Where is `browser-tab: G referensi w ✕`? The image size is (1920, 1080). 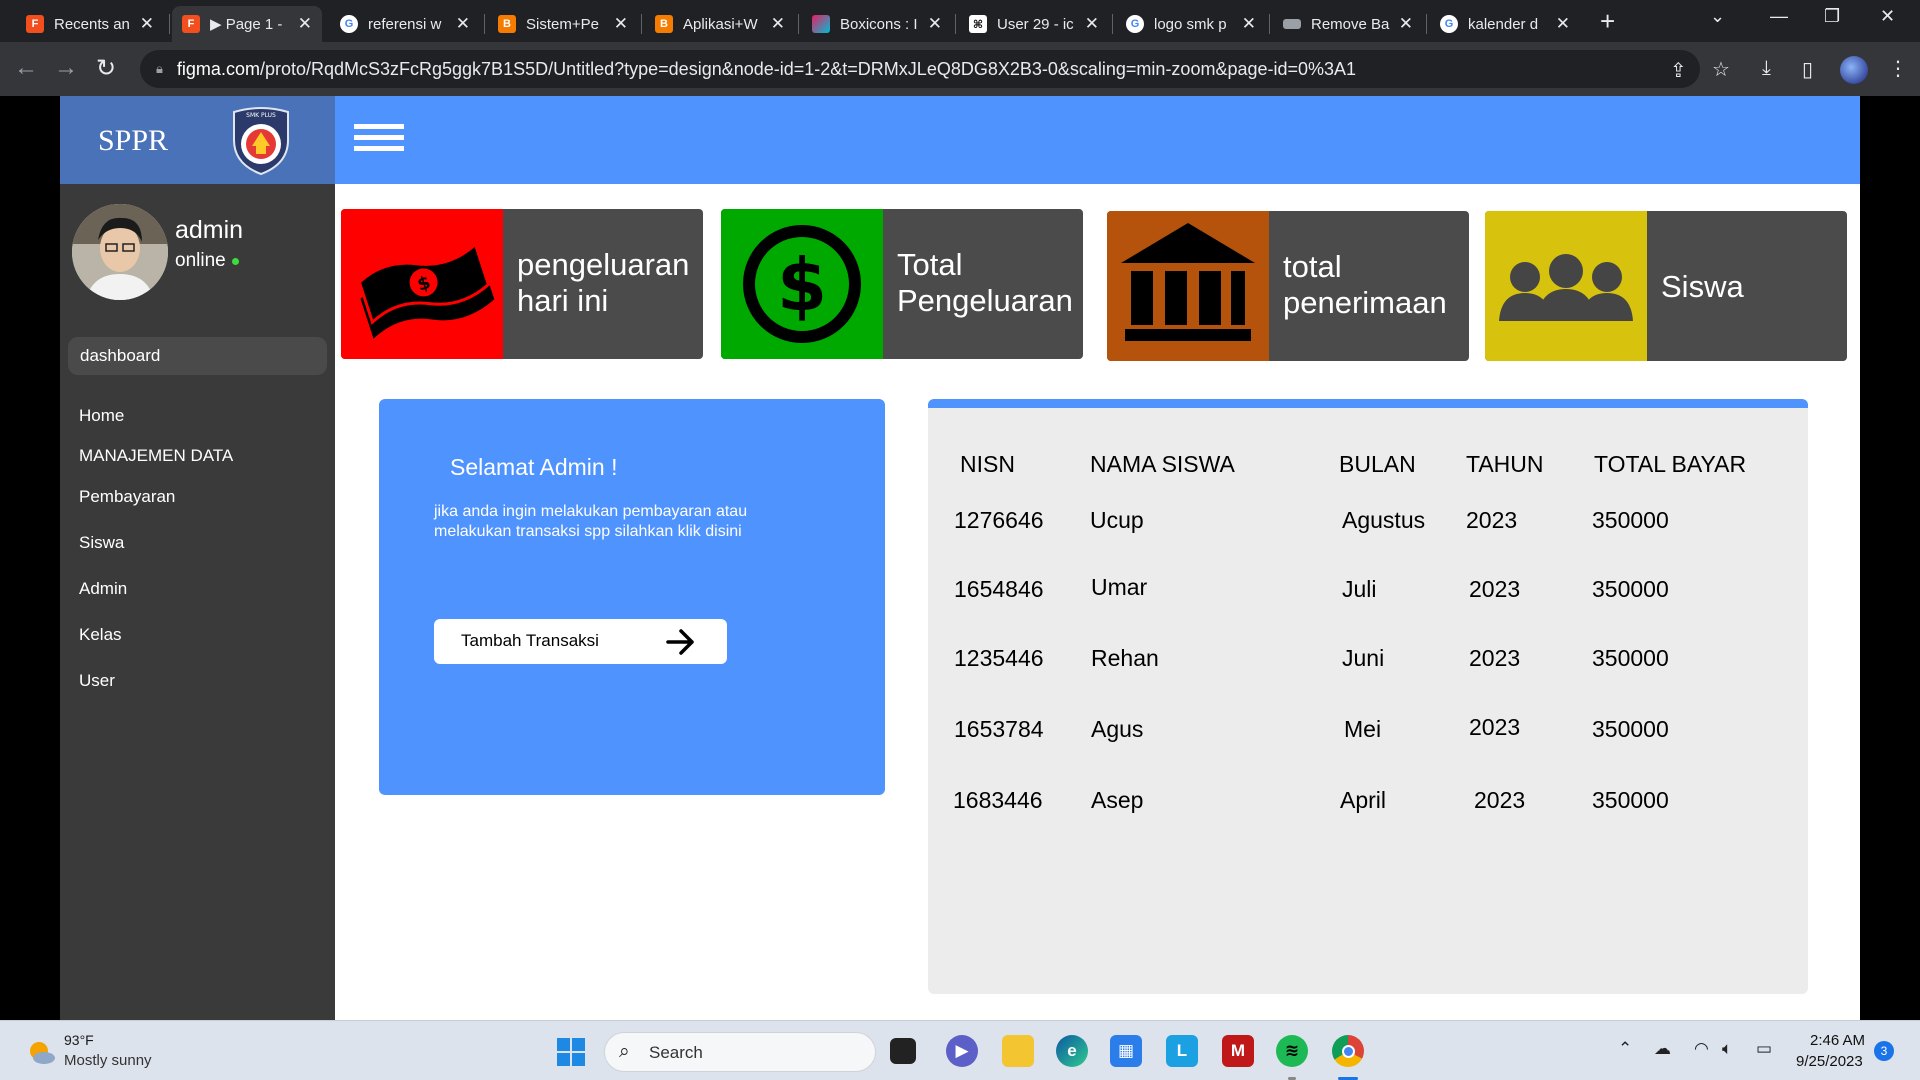 browser-tab: G referensi w ✕ is located at coordinates (405, 24).